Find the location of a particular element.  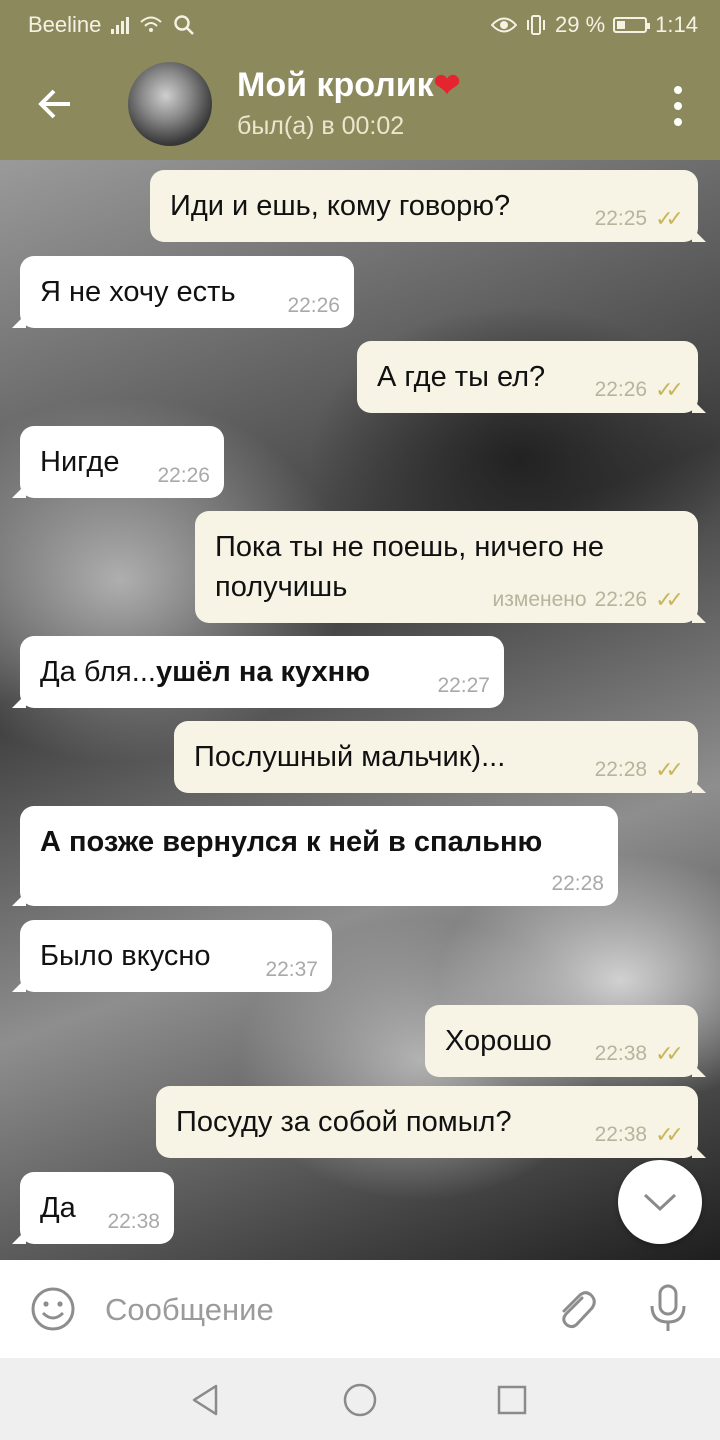

message-bubble: Да бля...ушёл на кухню 22:27 is located at coordinates (258, 672).